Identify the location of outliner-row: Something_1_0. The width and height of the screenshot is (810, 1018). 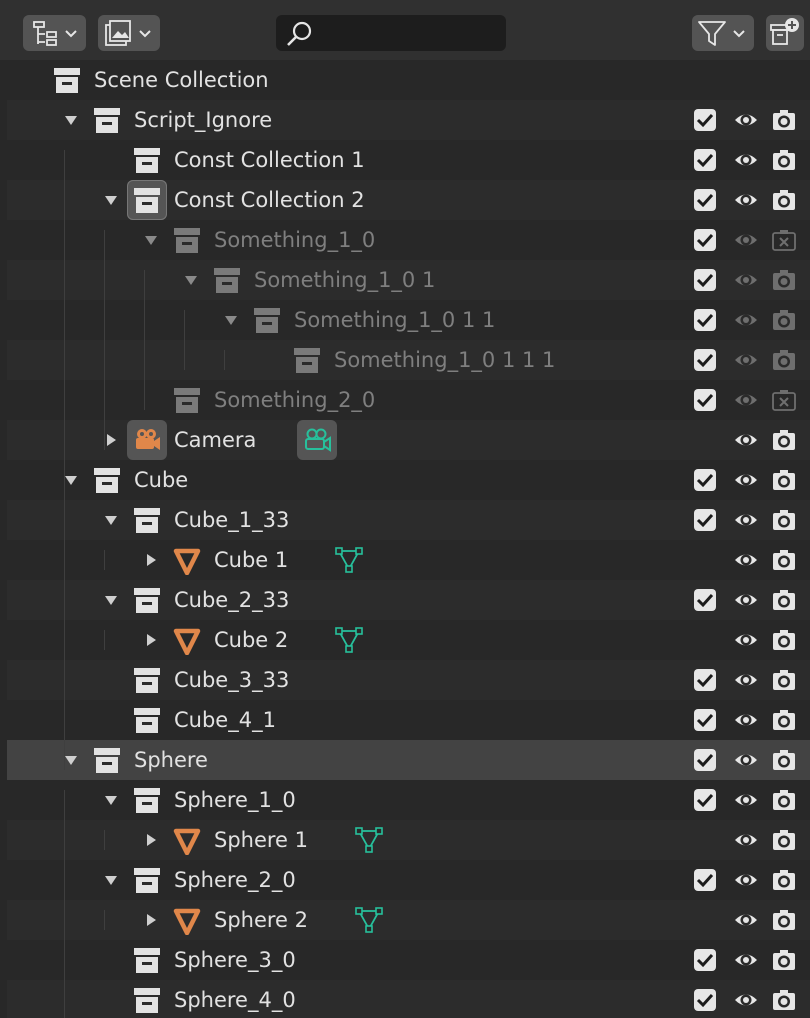
(408, 240).